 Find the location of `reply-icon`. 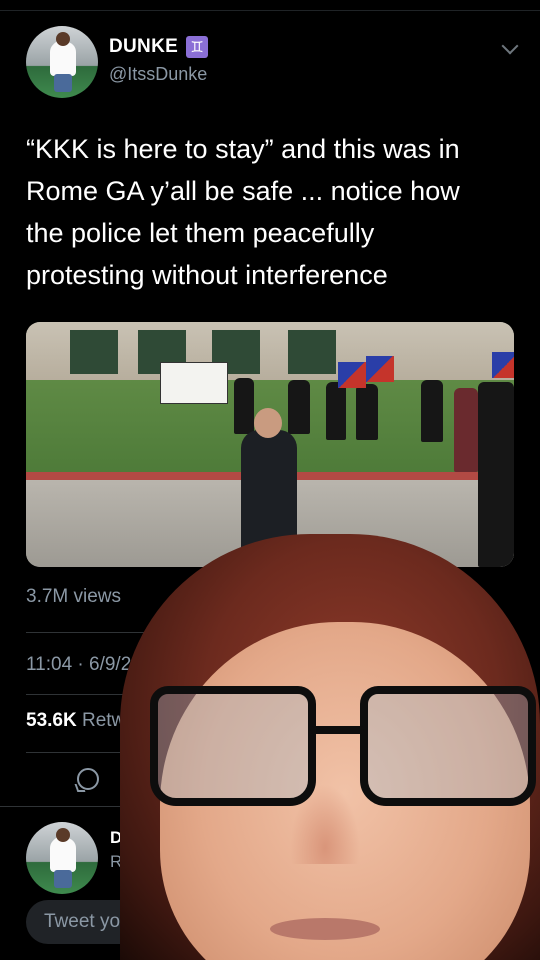

reply-icon is located at coordinates (88, 779).